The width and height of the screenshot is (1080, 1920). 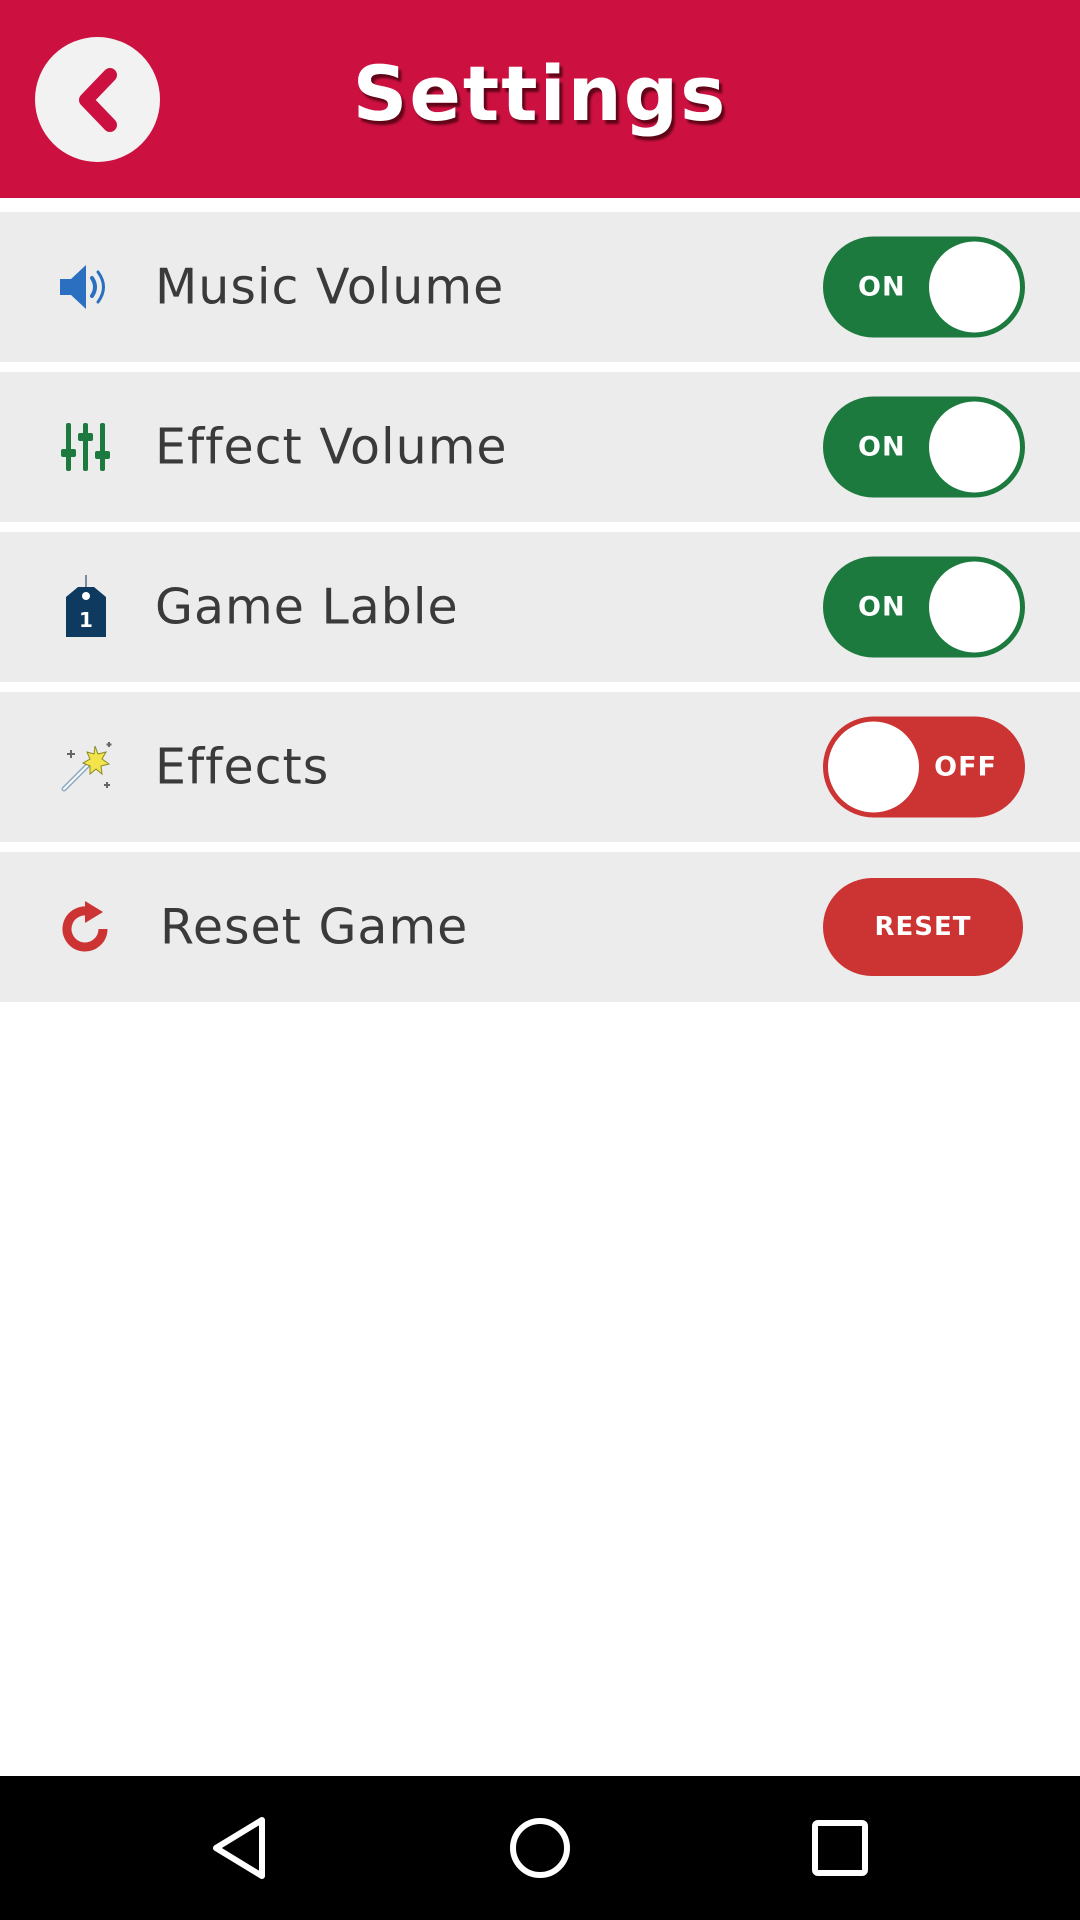 I want to click on settings-row-music-volume: Music Volume ON, so click(x=540, y=287).